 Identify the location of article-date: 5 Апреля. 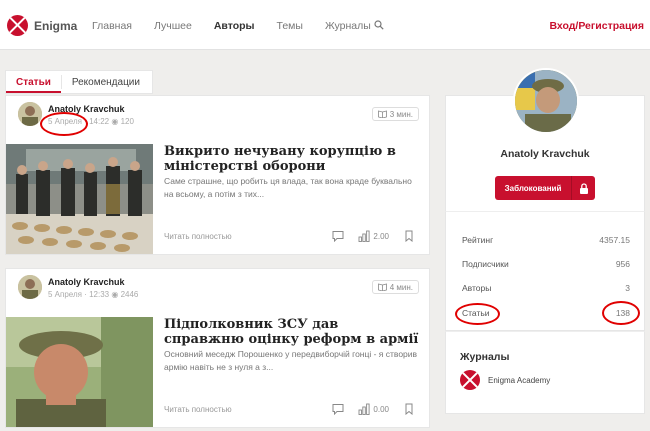
(65, 294).